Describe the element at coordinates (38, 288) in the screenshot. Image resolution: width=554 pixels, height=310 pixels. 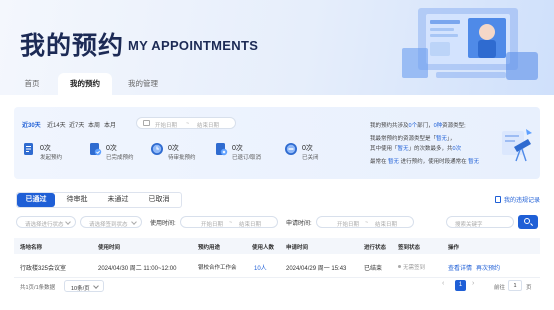
I see `pager-total: 共1页/1条数据` at that location.